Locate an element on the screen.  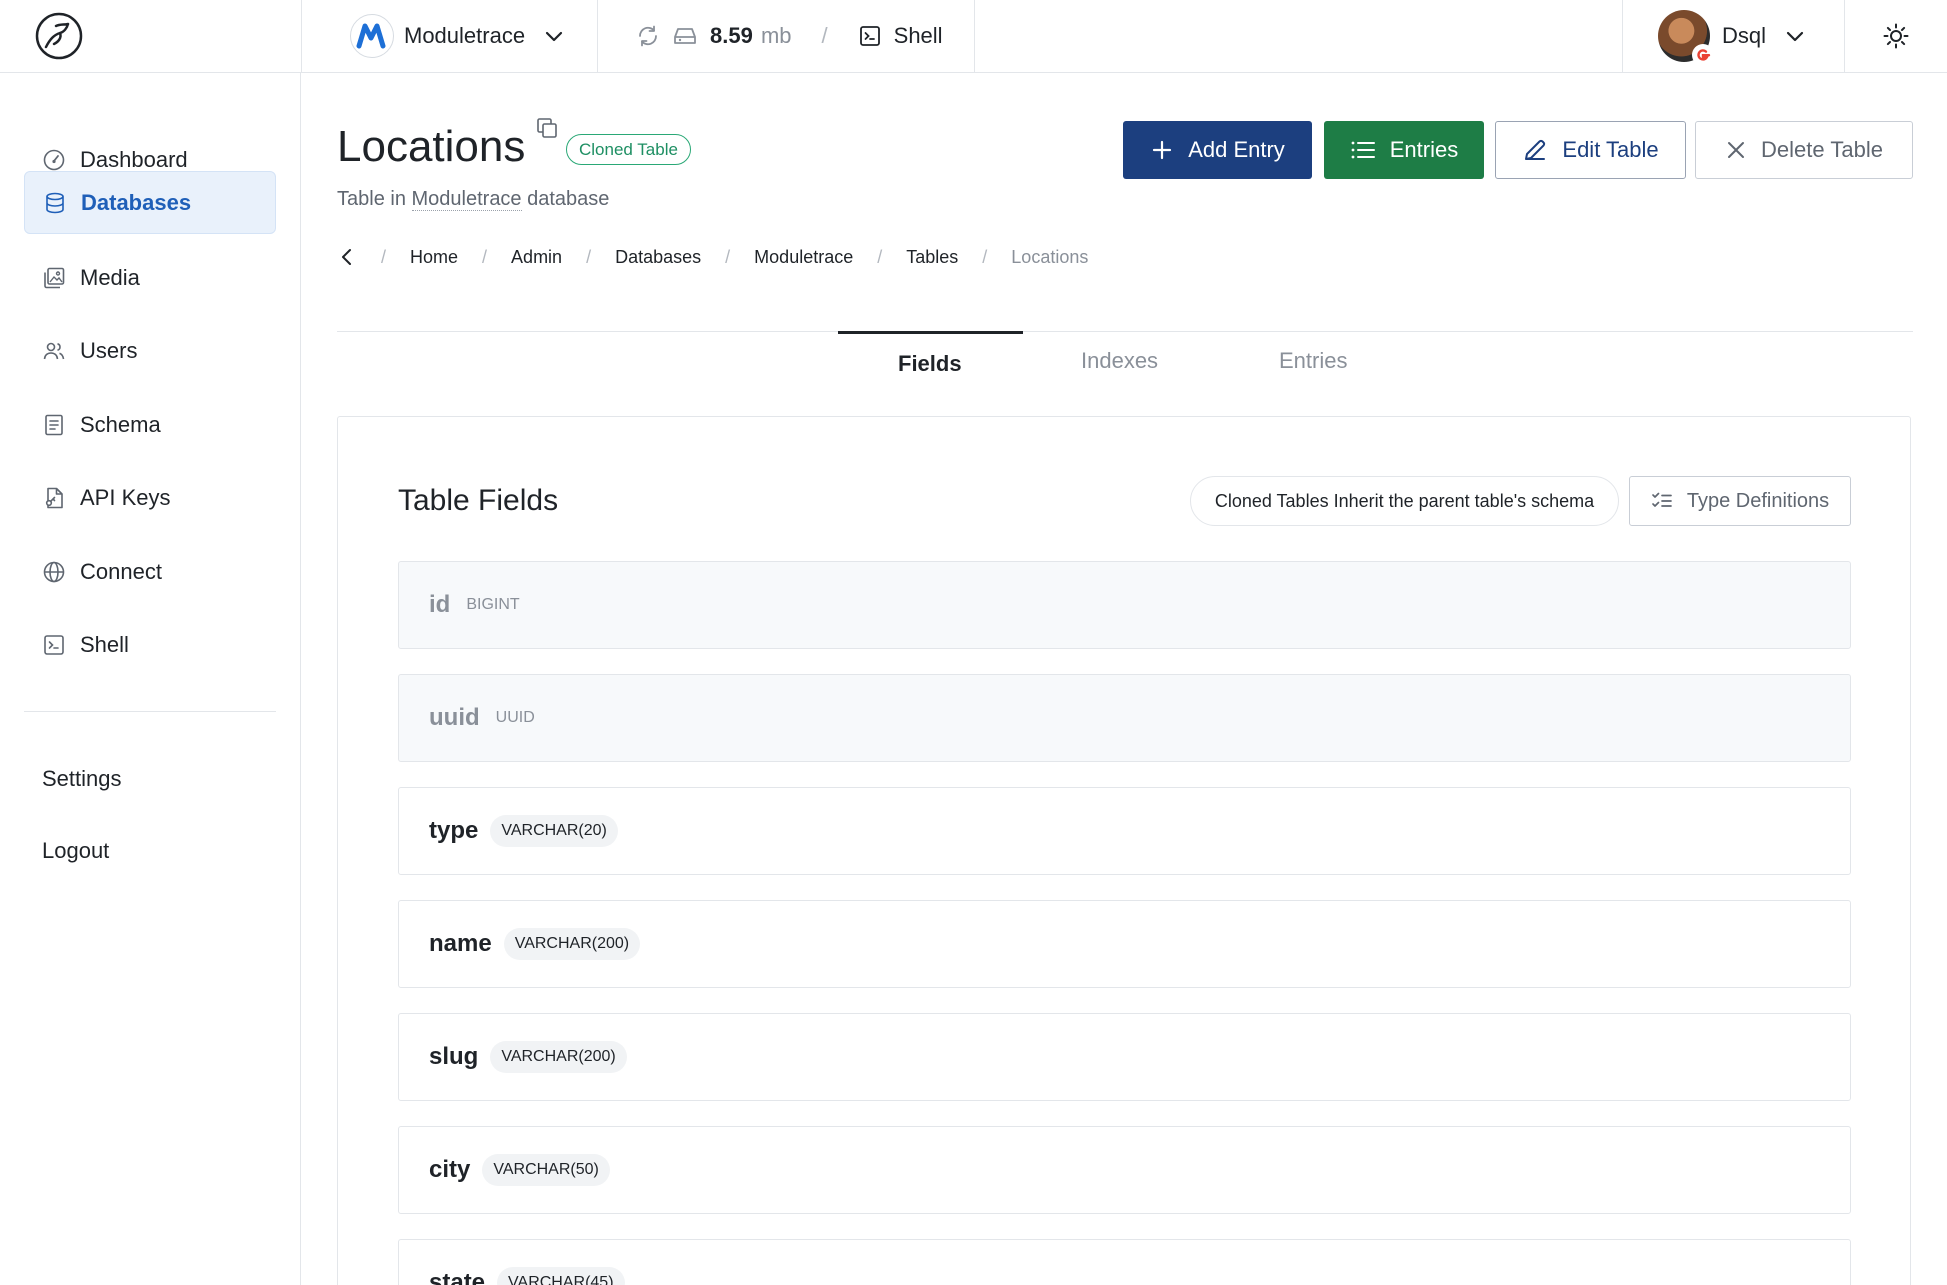
entries-button: Entries is located at coordinates (1404, 150).